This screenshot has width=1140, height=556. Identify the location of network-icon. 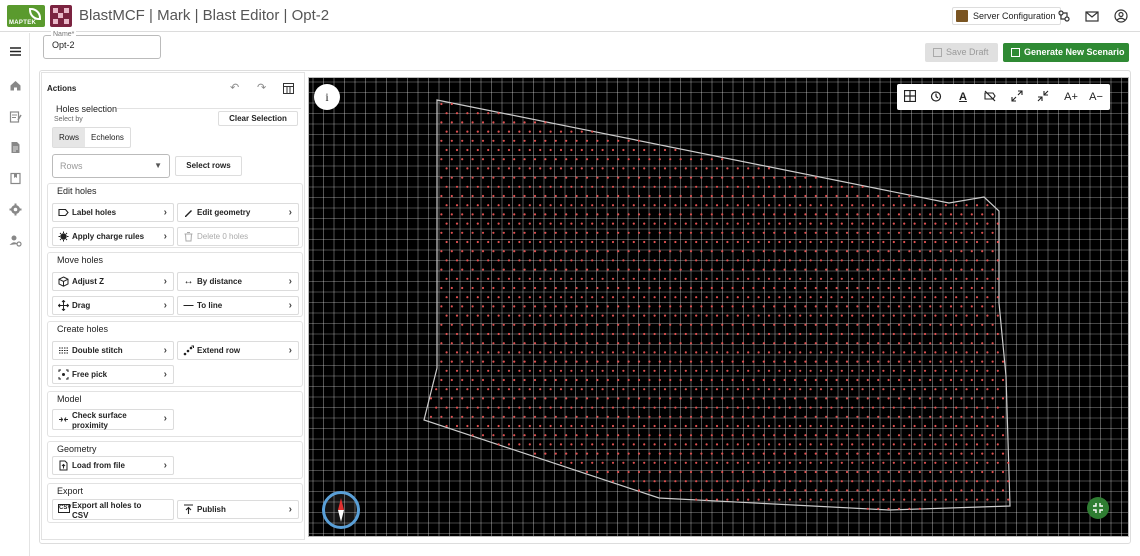
(1064, 16).